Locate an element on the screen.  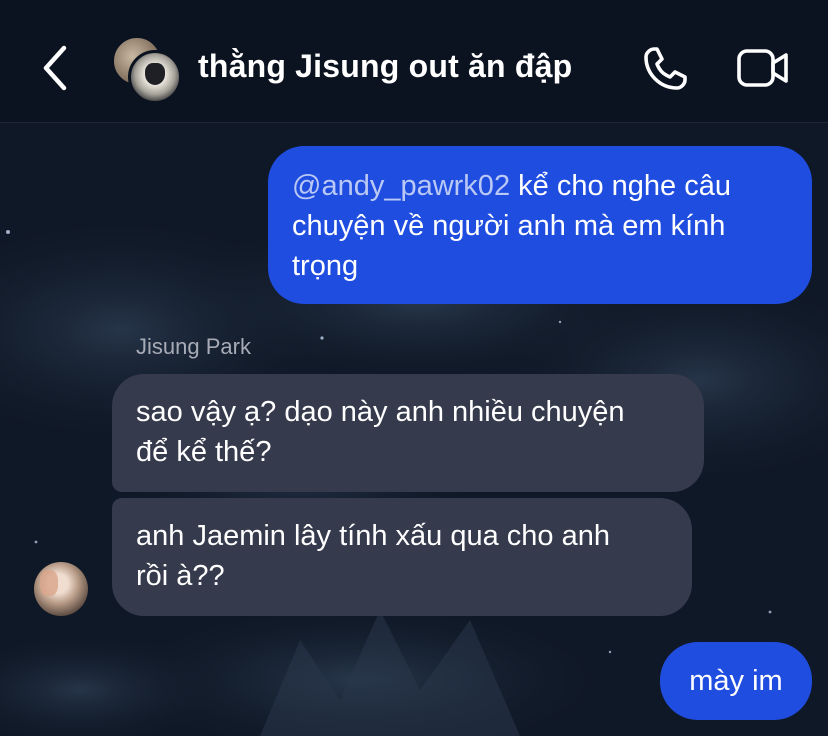
message-line: để kể thế? is located at coordinates (204, 452).